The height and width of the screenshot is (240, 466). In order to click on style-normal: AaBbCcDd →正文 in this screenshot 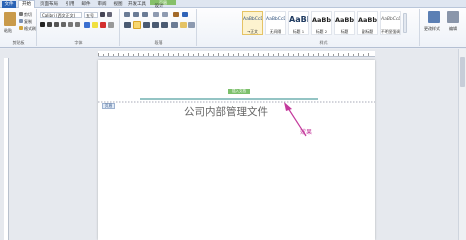, I will do `click(252, 23)`.